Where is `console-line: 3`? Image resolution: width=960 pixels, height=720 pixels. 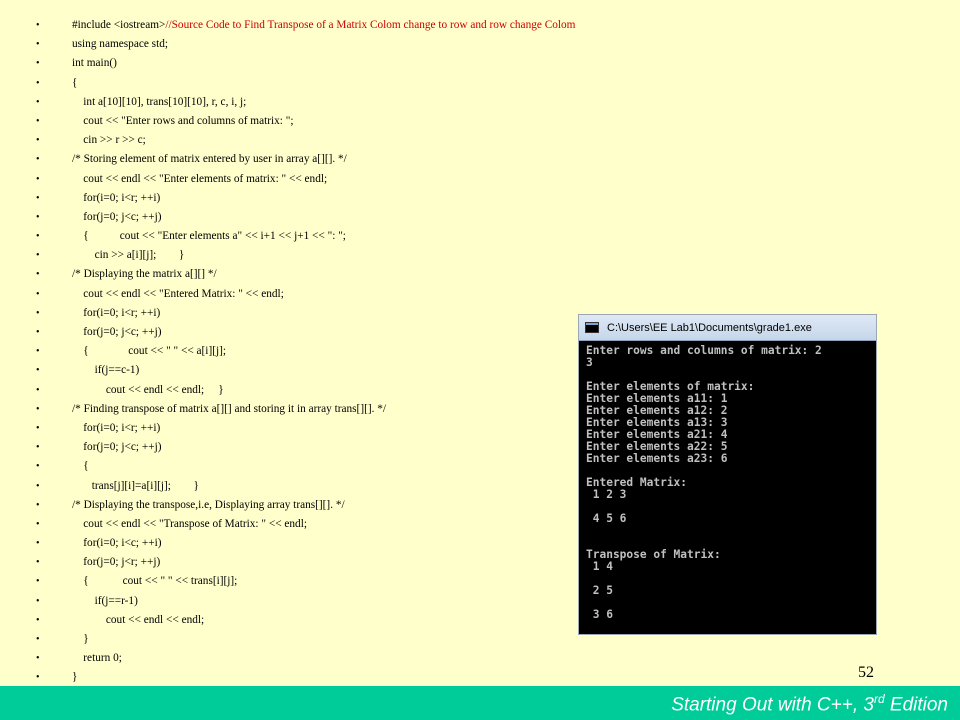 console-line: 3 is located at coordinates (589, 362).